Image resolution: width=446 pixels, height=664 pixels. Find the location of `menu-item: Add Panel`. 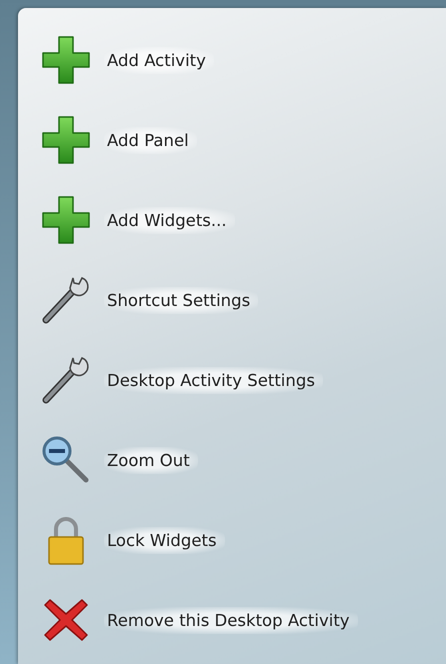

menu-item: Add Panel is located at coordinates (150, 140).